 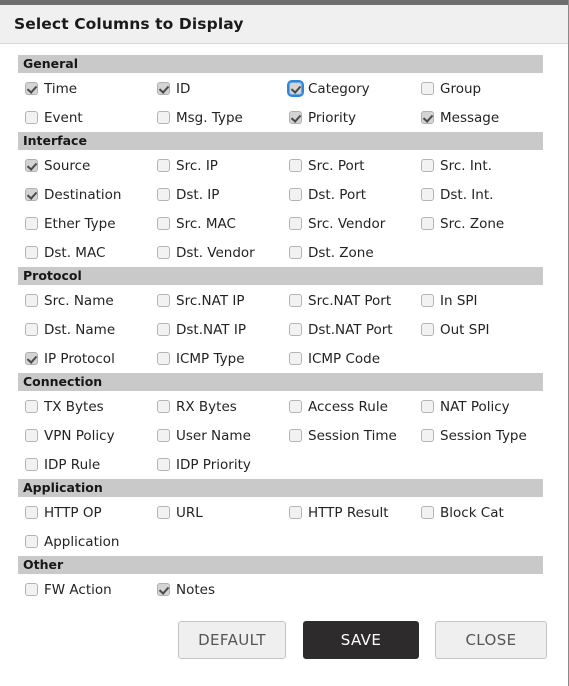 I want to click on checkbox-item-dst-name: Dst. Name, so click(x=66, y=330).